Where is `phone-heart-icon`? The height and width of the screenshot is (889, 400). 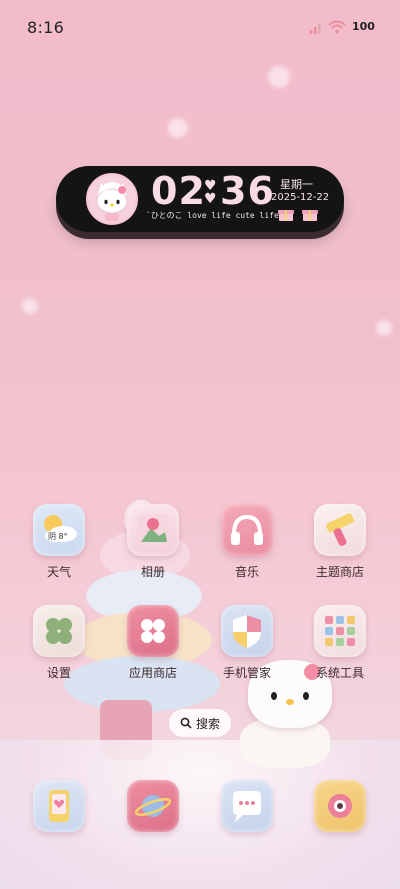
phone-heart-icon is located at coordinates (59, 806).